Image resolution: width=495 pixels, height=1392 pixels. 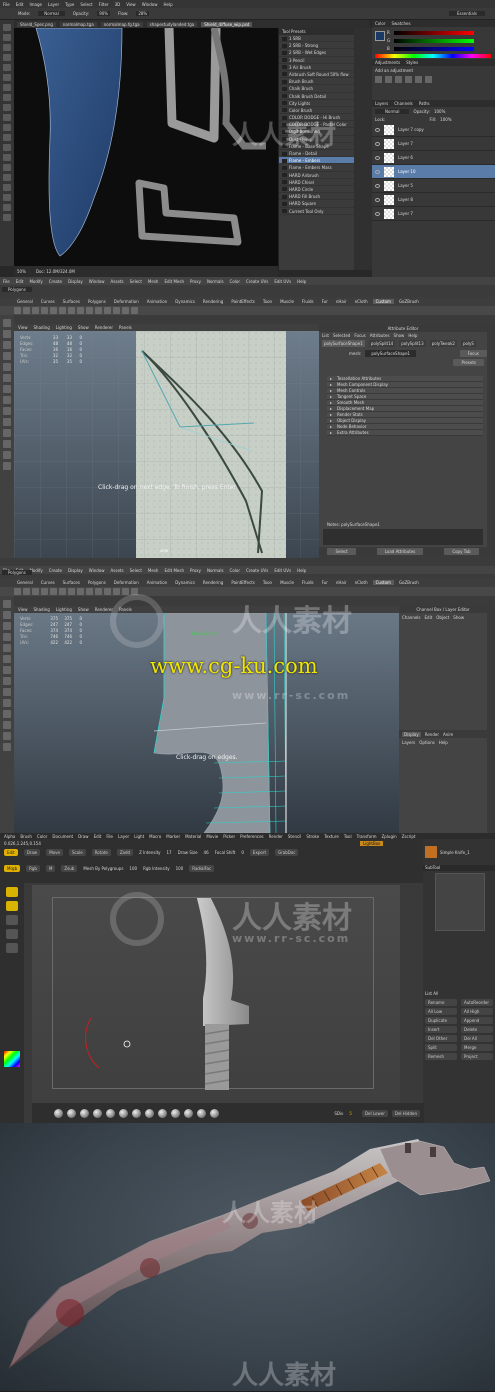 I want to click on ps-preset-item: HARD Airbrush, so click(x=316, y=175).